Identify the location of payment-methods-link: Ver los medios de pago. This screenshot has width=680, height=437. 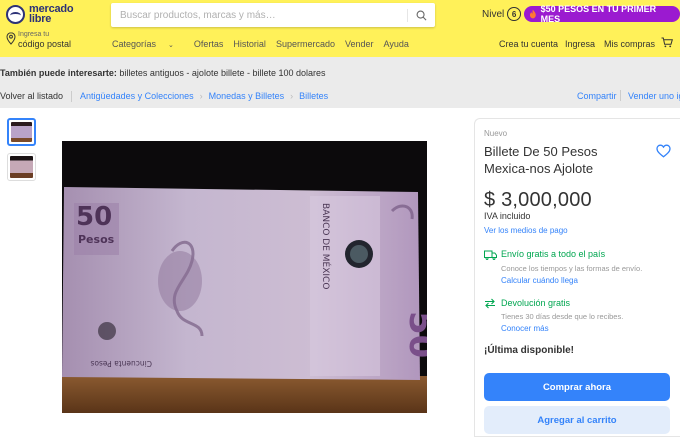
(526, 230).